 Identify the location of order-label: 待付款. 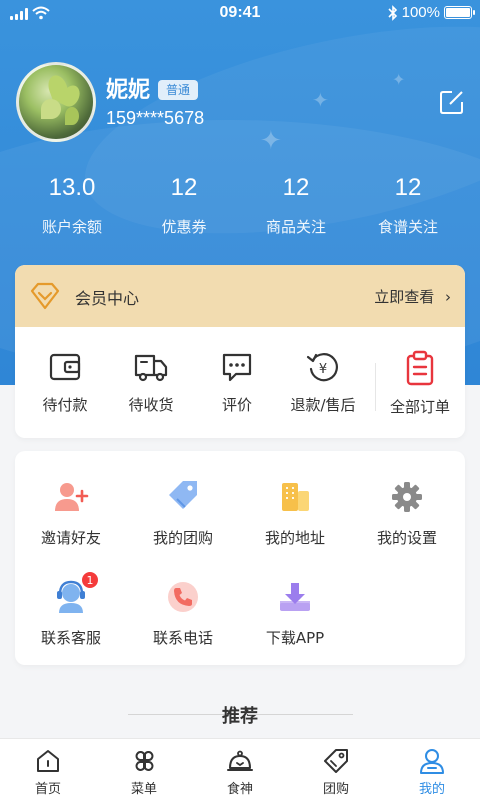
(65, 405).